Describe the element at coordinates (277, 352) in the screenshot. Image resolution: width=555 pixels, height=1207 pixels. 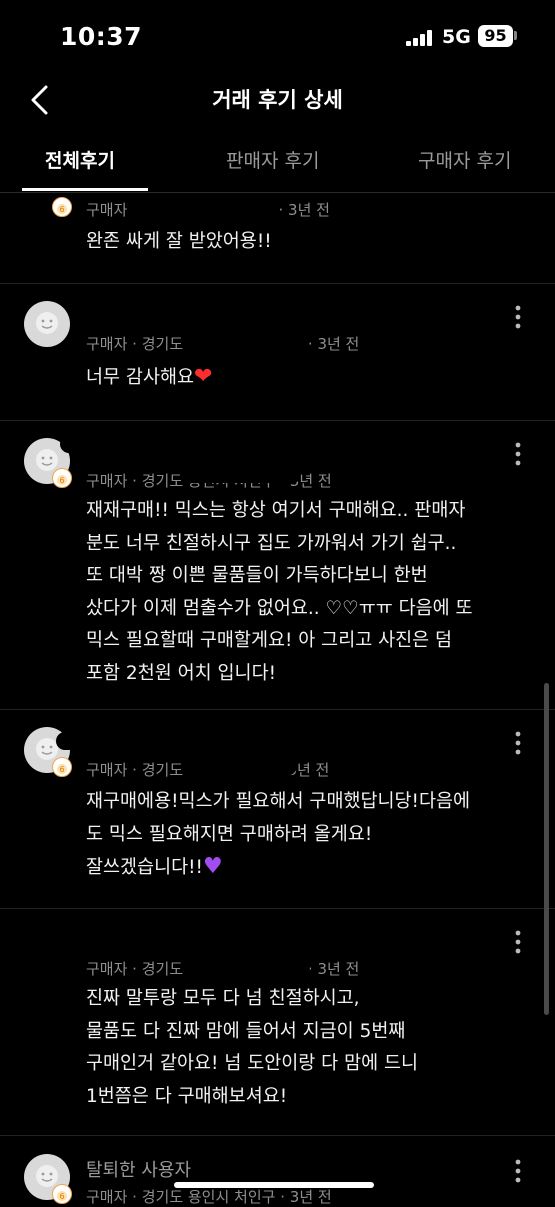
I see `review-item: 구매자 · 경기도 · 3년 전 너무 감사해요❤` at that location.